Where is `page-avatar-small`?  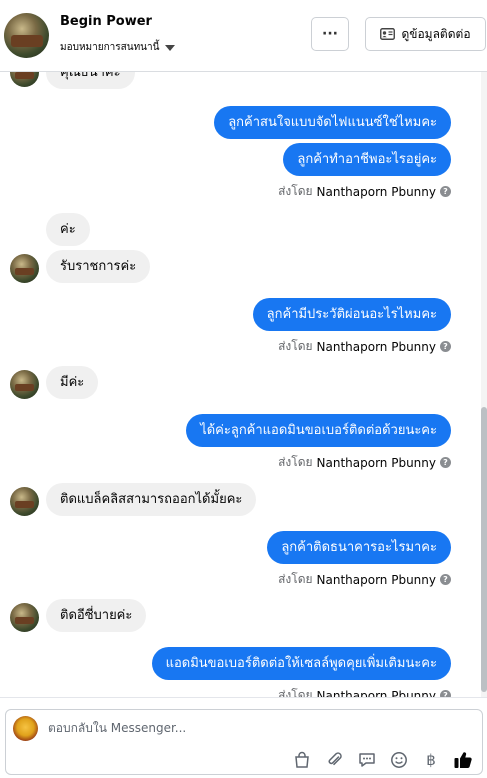 page-avatar-small is located at coordinates (25, 728).